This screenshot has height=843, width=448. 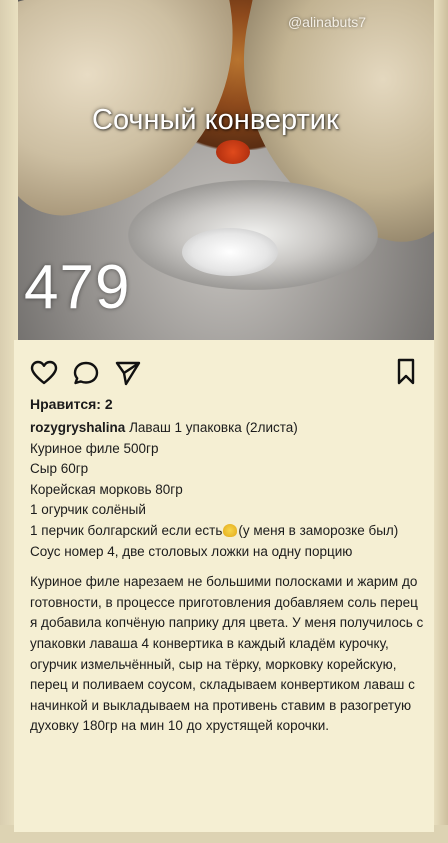 I want to click on caption-line: 1 перчик болгарский если есть, so click(x=126, y=530).